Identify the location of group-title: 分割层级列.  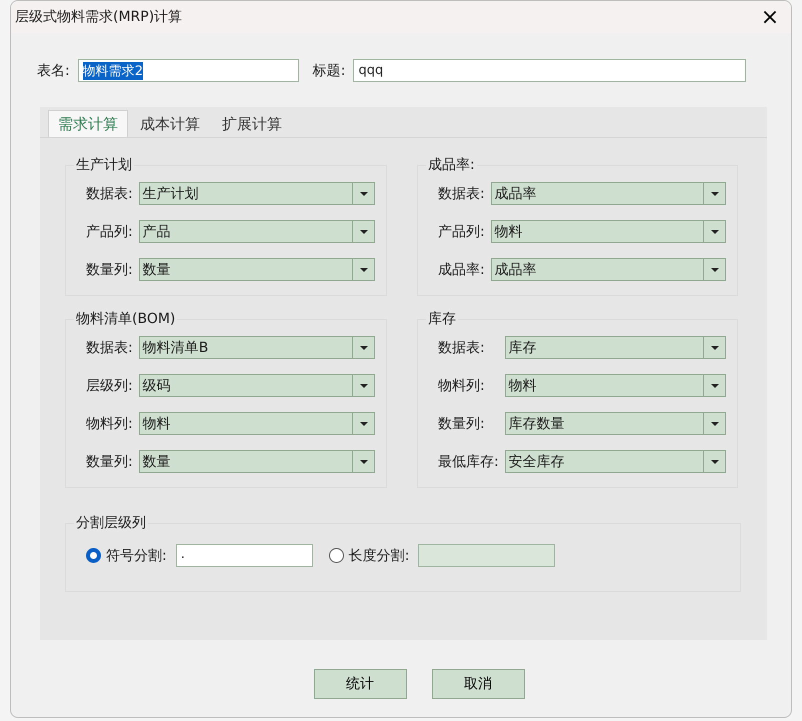
(111, 523).